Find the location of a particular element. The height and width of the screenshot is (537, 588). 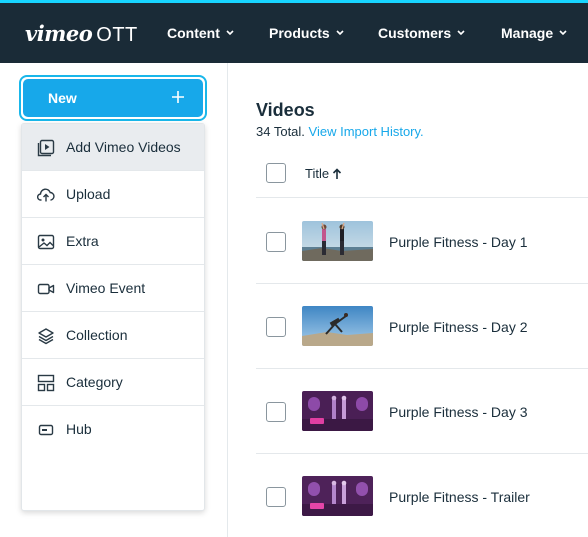

add-video-icon is located at coordinates (46, 148).